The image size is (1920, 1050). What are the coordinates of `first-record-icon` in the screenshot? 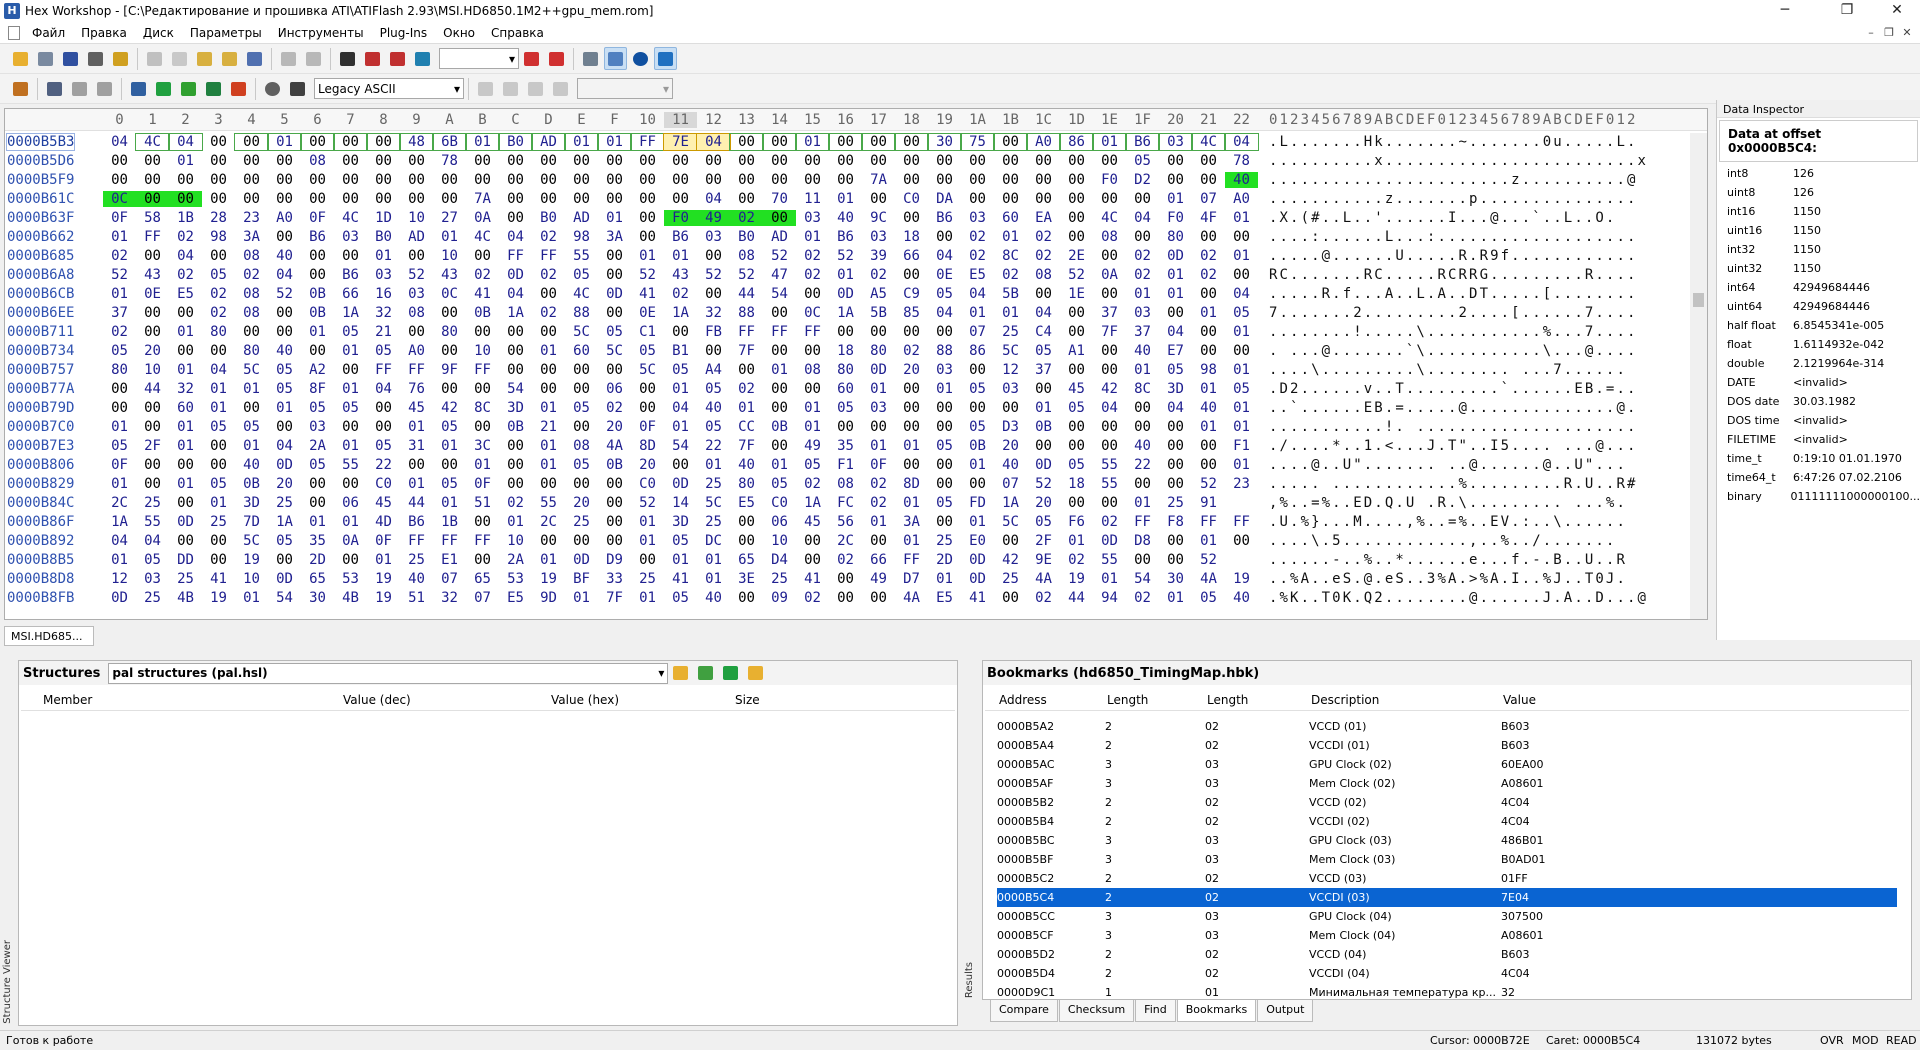 It's located at (485, 88).